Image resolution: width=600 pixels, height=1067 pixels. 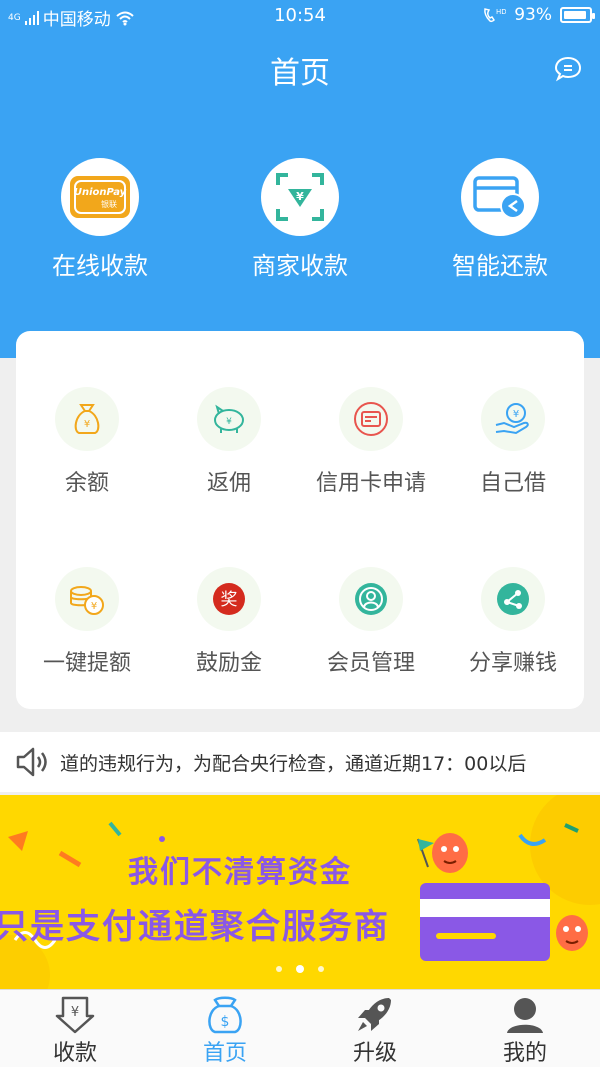 What do you see at coordinates (374, 1014) in the screenshot?
I see `rocket-icon` at bounding box center [374, 1014].